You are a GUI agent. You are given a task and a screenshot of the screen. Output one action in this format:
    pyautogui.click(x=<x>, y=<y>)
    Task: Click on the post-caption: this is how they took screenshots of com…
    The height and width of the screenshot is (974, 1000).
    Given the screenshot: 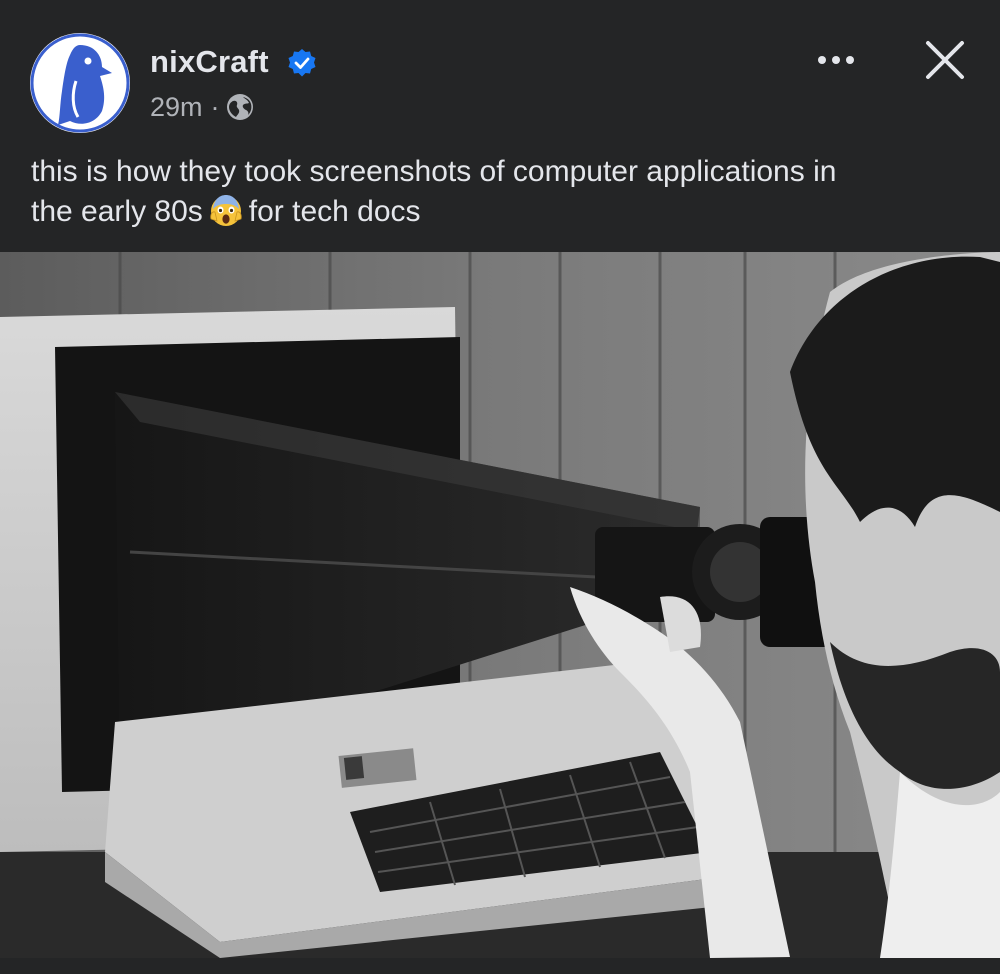 What is the action you would take?
    pyautogui.click(x=501, y=192)
    